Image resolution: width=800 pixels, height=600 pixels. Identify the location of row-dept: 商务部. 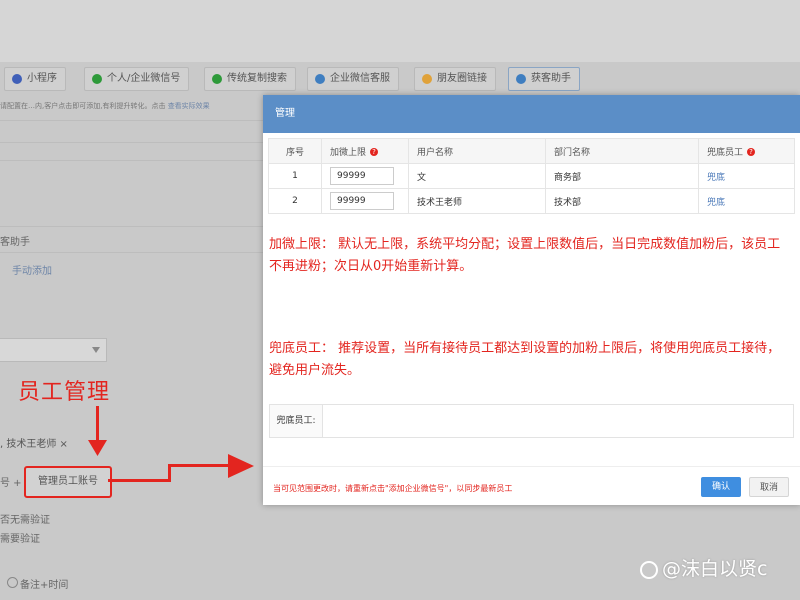
(622, 176).